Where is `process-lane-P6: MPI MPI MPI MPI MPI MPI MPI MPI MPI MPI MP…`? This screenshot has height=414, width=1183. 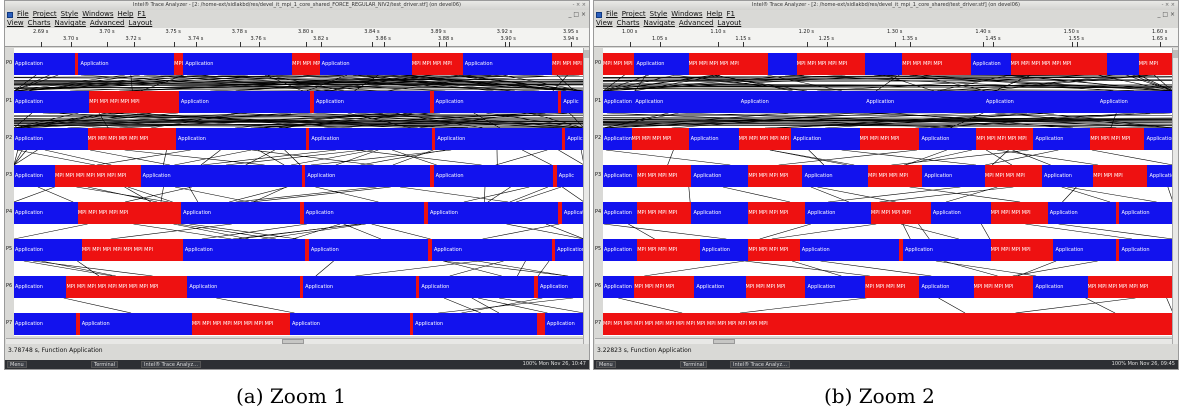 process-lane-P6: MPI MPI MPI MPI MPI MPI MPI MPI MPI MPI MP… is located at coordinates (888, 287).